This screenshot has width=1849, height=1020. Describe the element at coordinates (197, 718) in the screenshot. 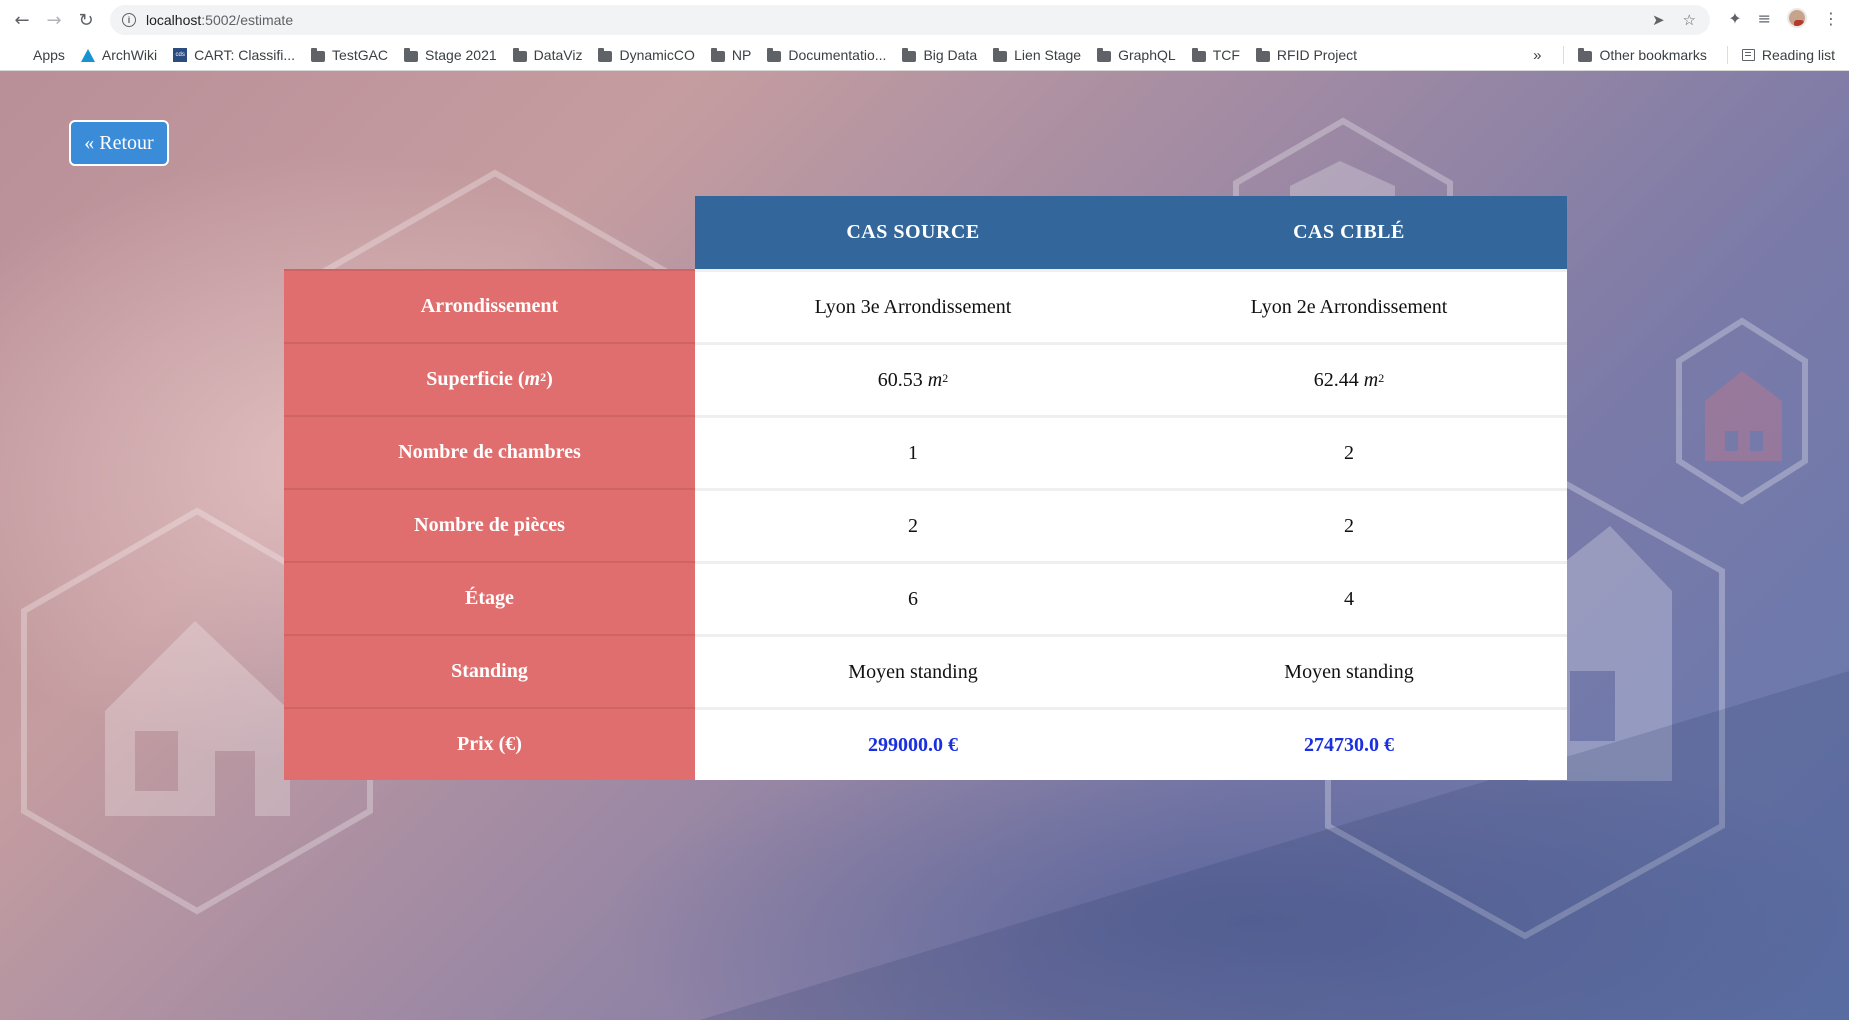

I see `house-icon` at that location.